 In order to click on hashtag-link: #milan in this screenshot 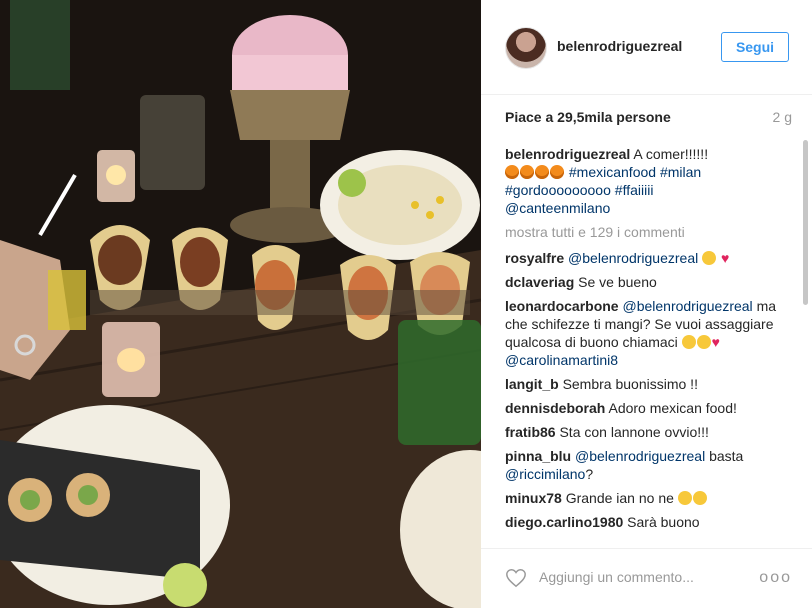, I will do `click(680, 172)`.